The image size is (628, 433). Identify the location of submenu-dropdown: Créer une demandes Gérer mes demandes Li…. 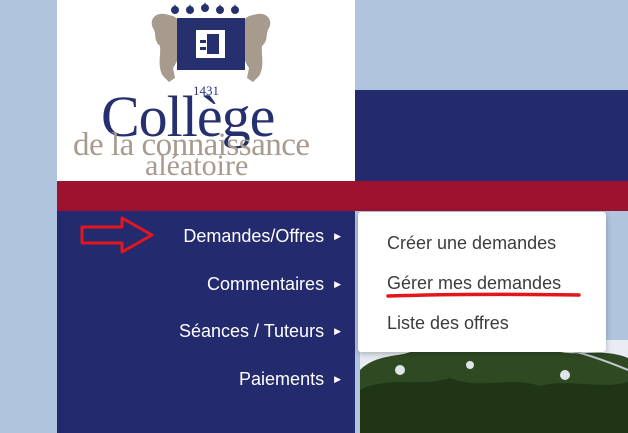
(482, 282).